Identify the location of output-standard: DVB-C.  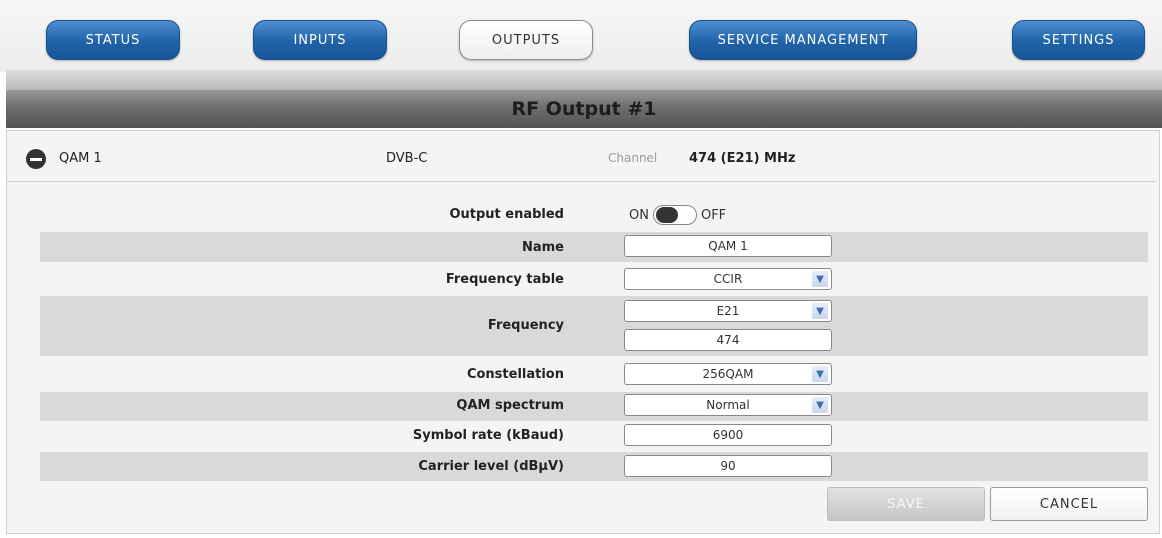
(407, 158).